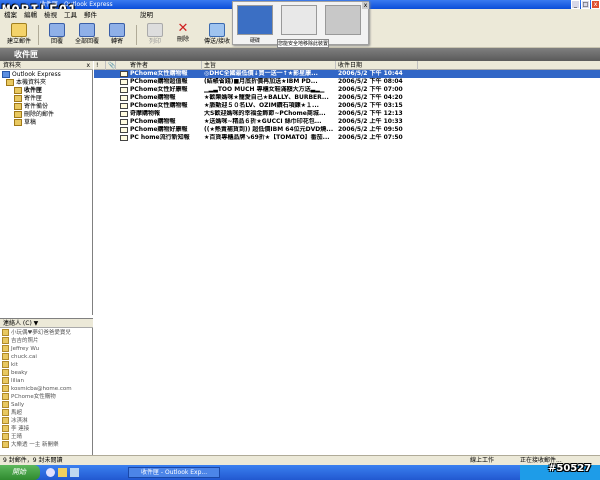 This screenshot has height=480, width=600. Describe the element at coordinates (47, 349) in the screenshot. I see `contact-item: Jeffrey Wu` at that location.